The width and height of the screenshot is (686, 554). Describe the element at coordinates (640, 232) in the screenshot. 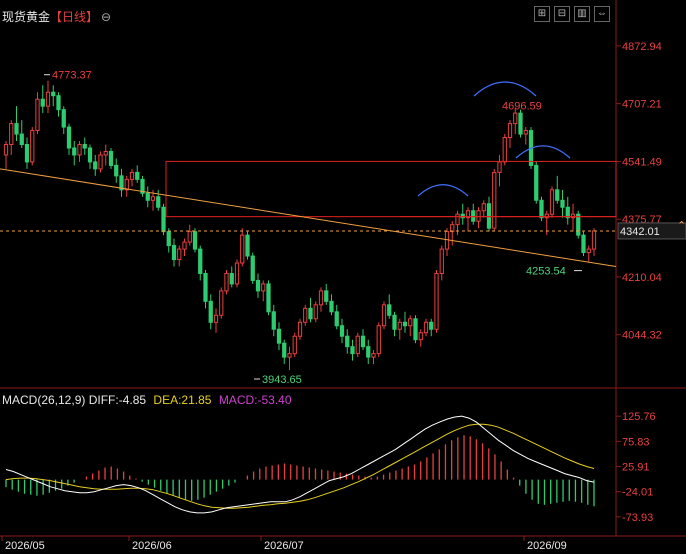

I see `current-price-label: 4342.01` at that location.